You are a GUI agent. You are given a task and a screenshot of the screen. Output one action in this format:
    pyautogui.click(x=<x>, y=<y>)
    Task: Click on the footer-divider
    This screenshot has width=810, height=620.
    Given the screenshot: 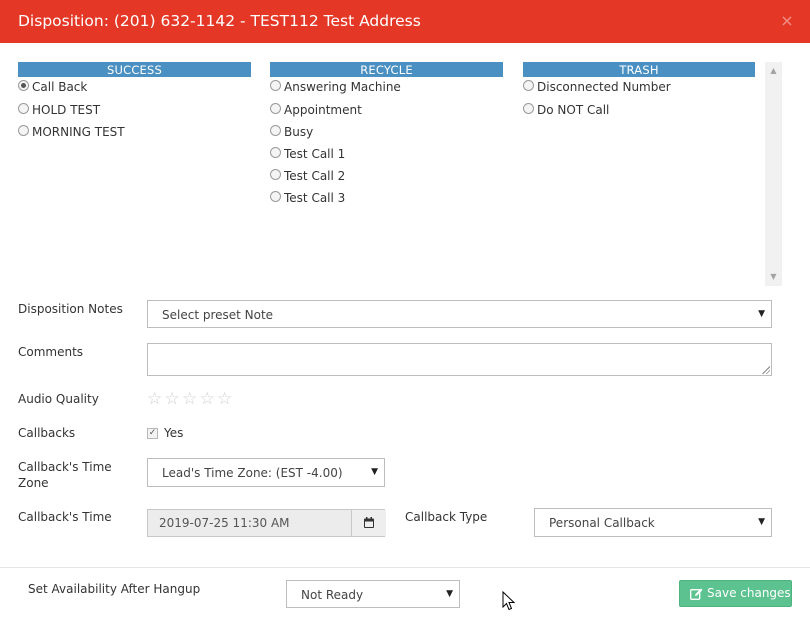 What is the action you would take?
    pyautogui.click(x=405, y=567)
    